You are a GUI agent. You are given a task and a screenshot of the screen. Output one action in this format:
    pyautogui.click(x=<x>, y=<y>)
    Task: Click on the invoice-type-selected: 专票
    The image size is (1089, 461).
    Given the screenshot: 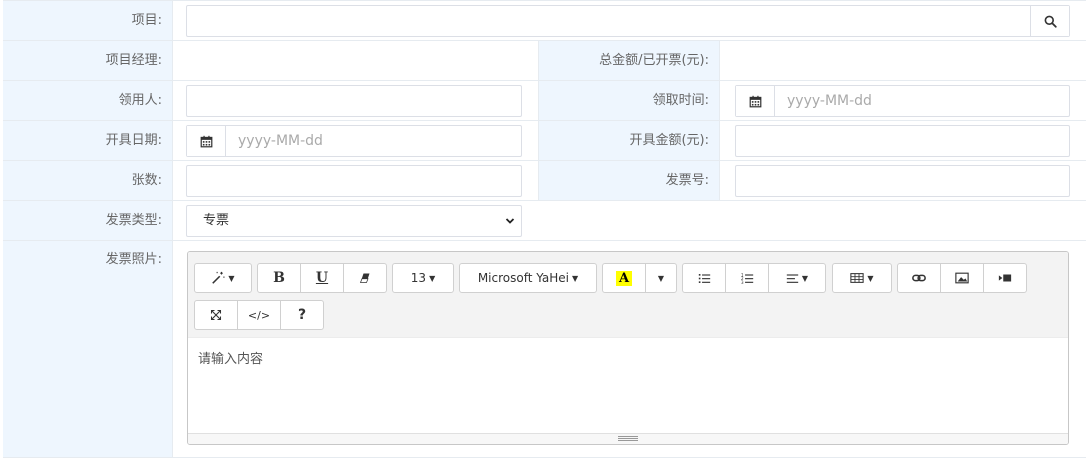 What is the action you would take?
    pyautogui.click(x=216, y=220)
    